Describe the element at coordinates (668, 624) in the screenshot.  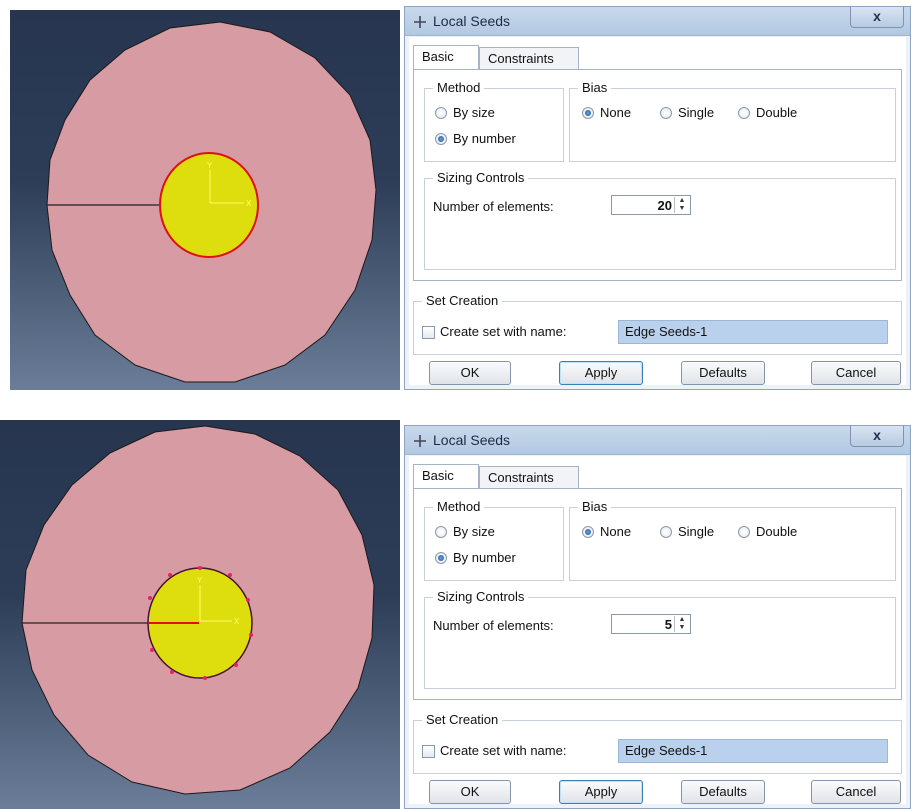
I see `spinner-value: 5` at that location.